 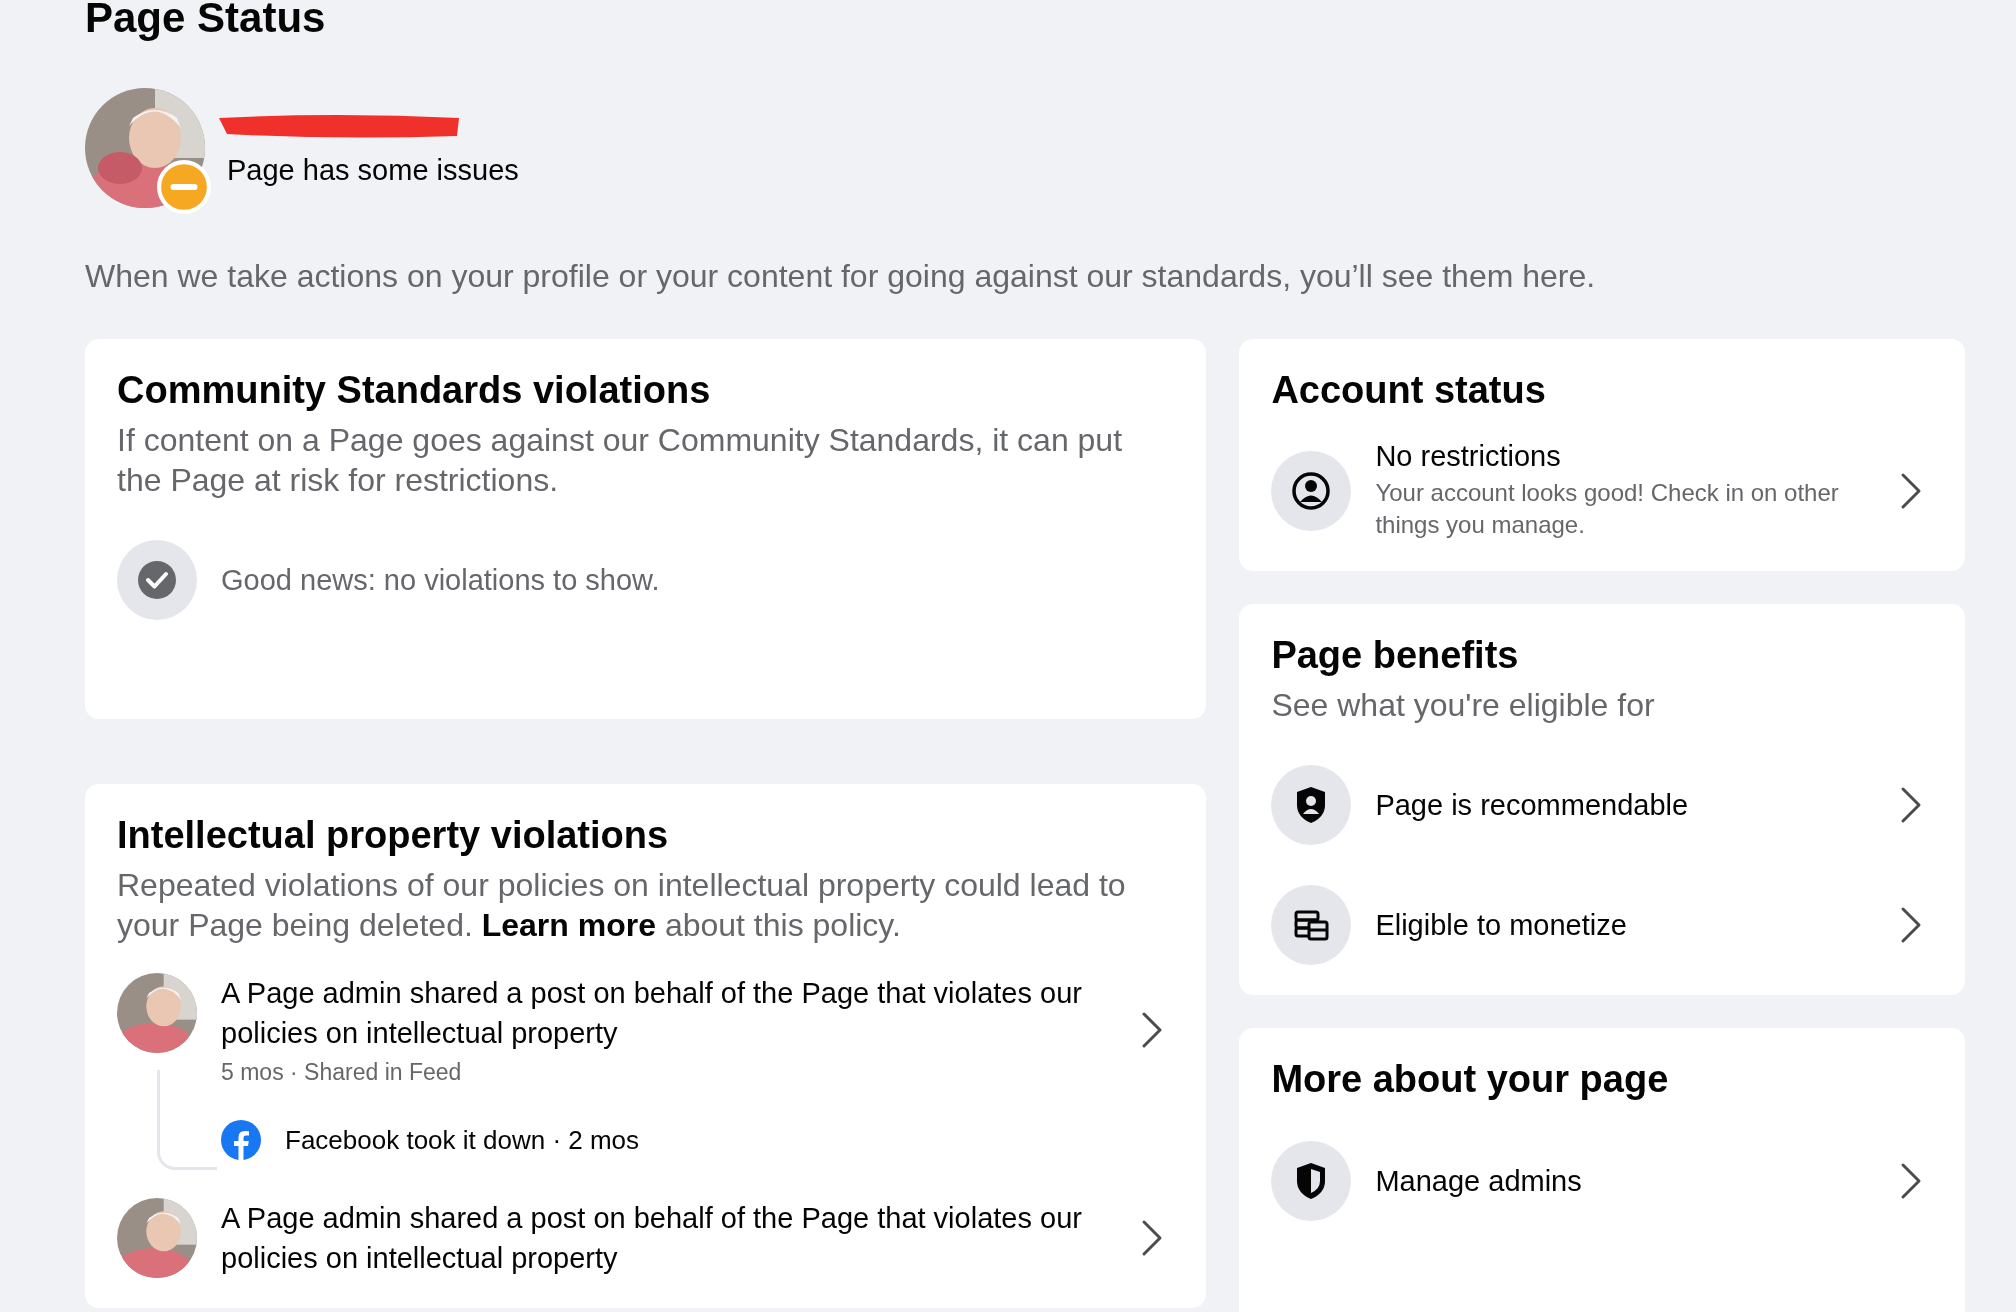 What do you see at coordinates (622, 905) in the screenshot?
I see `section-description: Repeated violations of our policies on intellectual property could lead to your Page being deleted. Learn more about this policy.` at bounding box center [622, 905].